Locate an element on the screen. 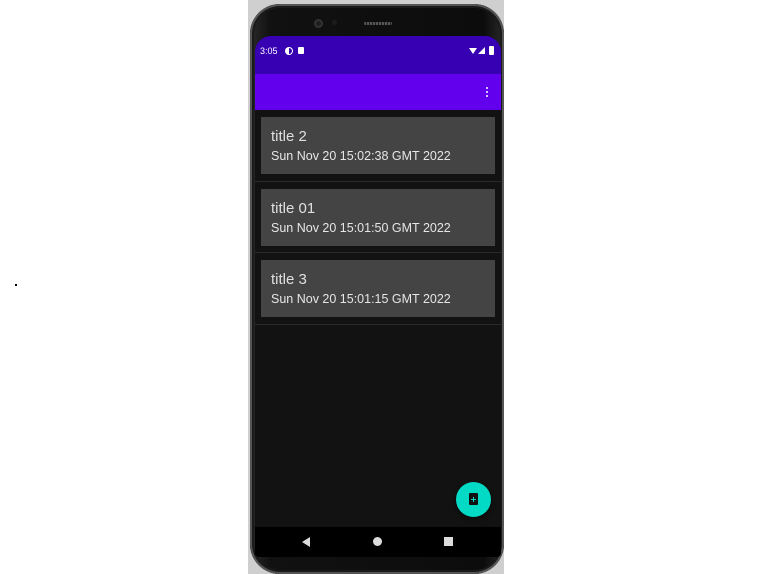 The height and width of the screenshot is (574, 773). note-card: title 3 Sun Nov 20 15:01:15 GMT 2022 is located at coordinates (378, 288).